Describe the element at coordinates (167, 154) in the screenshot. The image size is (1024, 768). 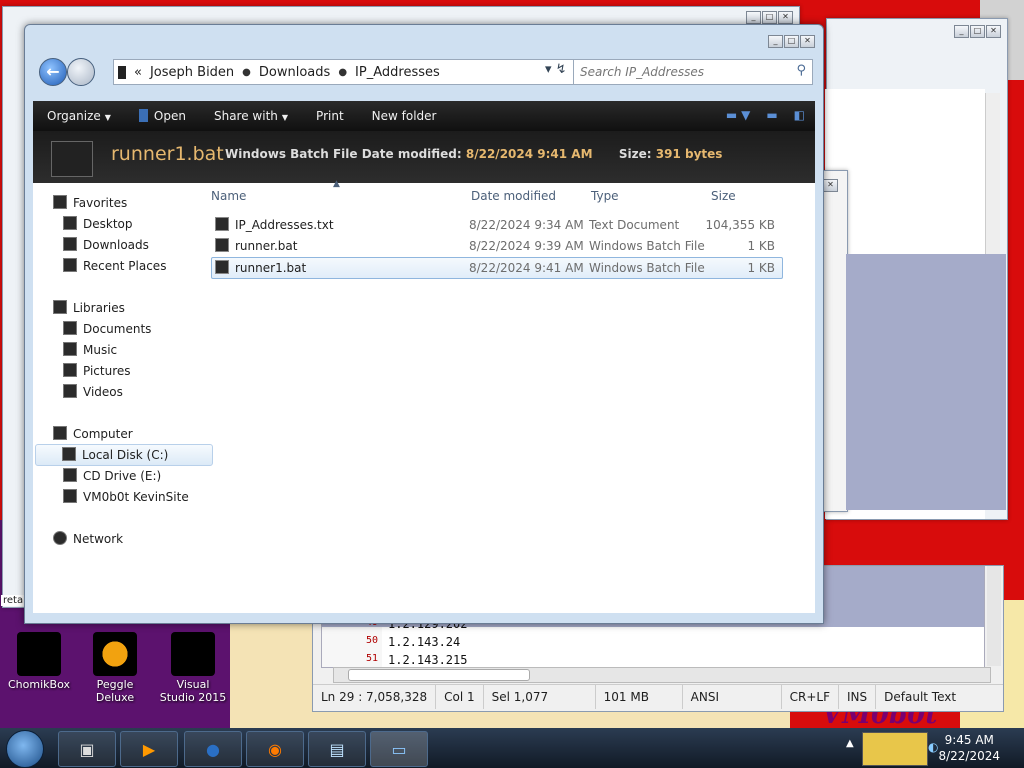
I see `details-file-name: runner1.bat` at that location.